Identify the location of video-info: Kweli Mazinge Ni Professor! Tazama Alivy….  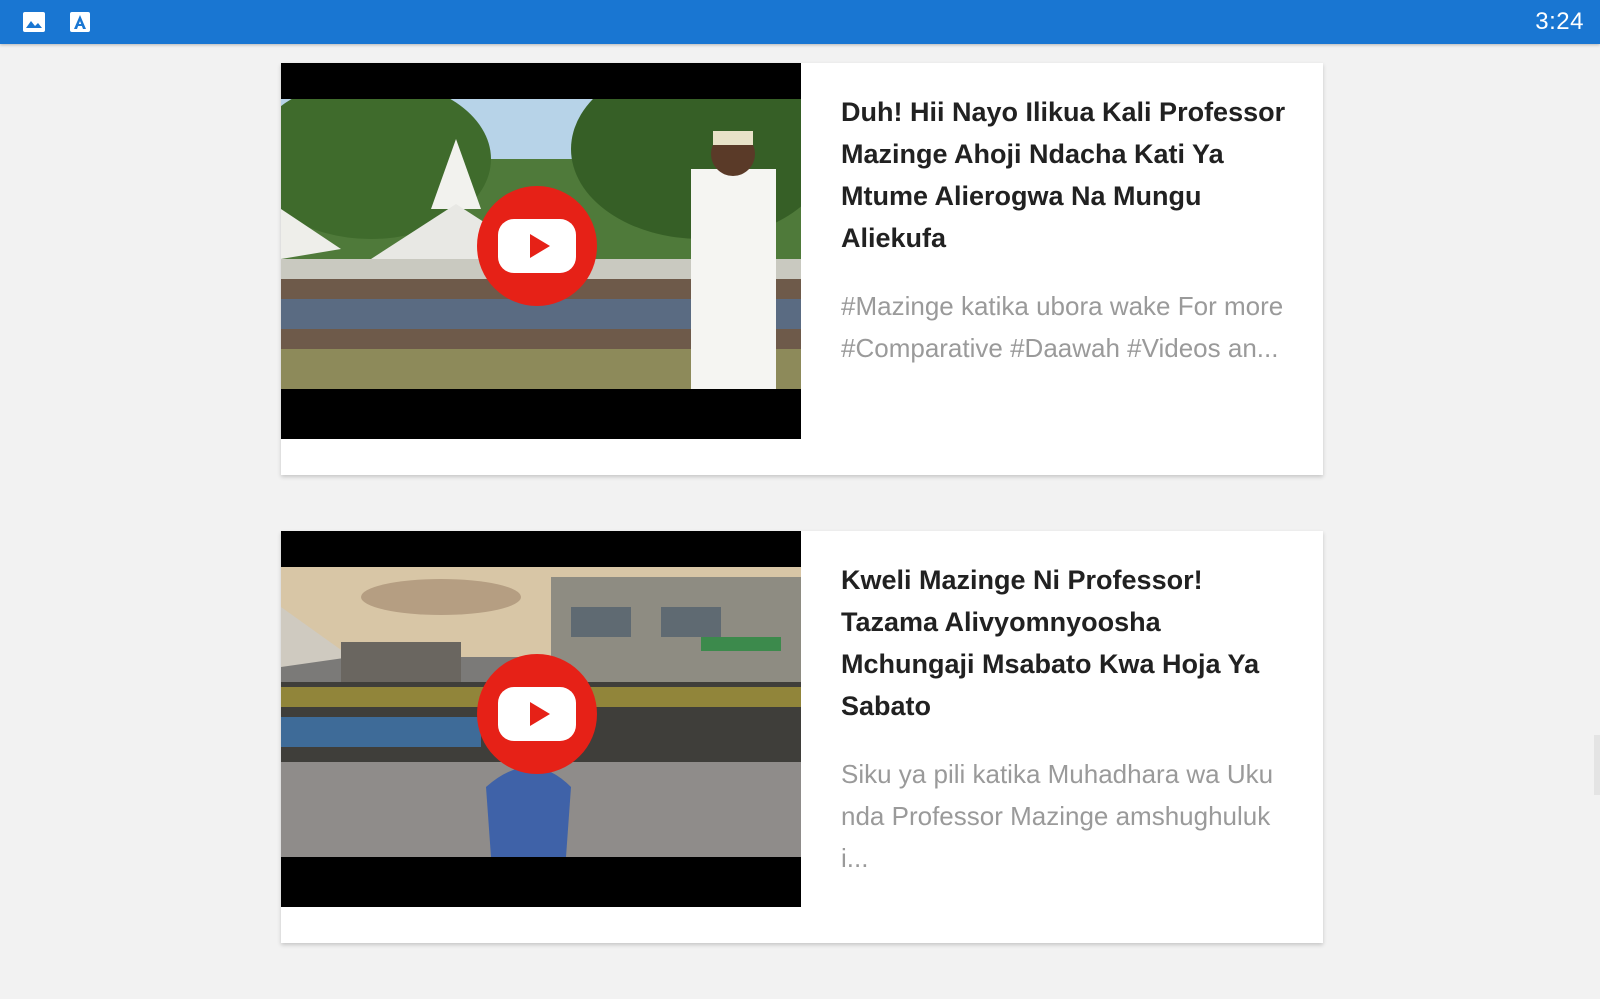
(1062, 737).